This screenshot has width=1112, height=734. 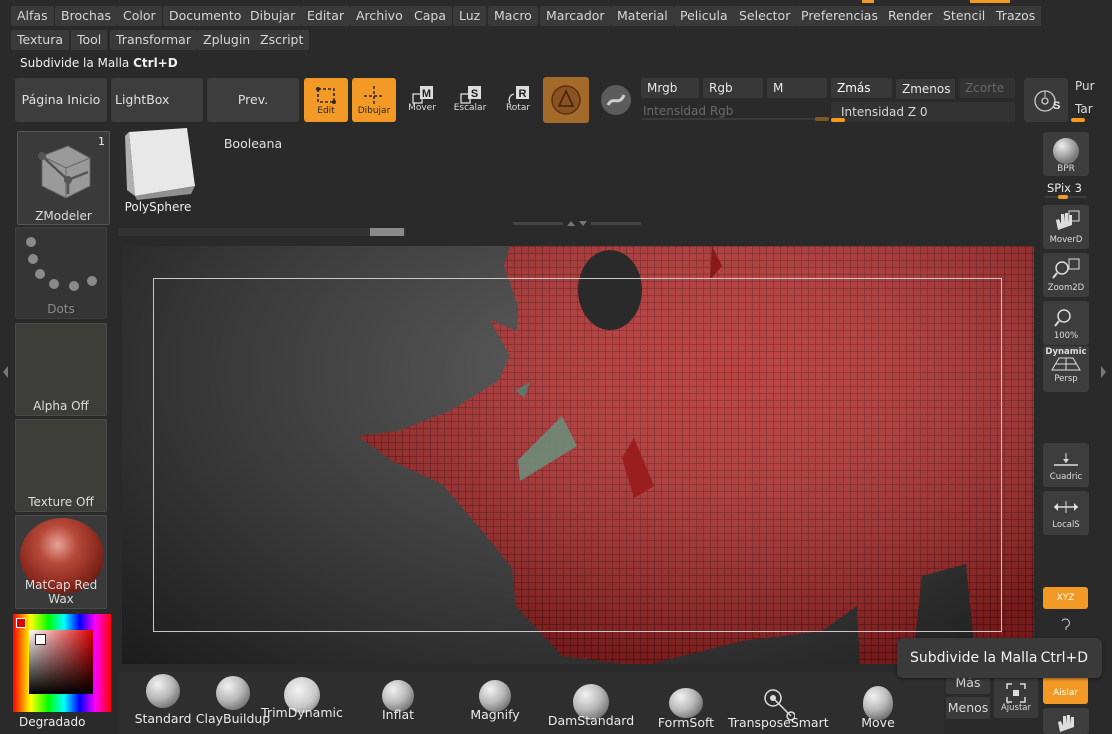 I want to click on z-intensity-handle, so click(x=838, y=120).